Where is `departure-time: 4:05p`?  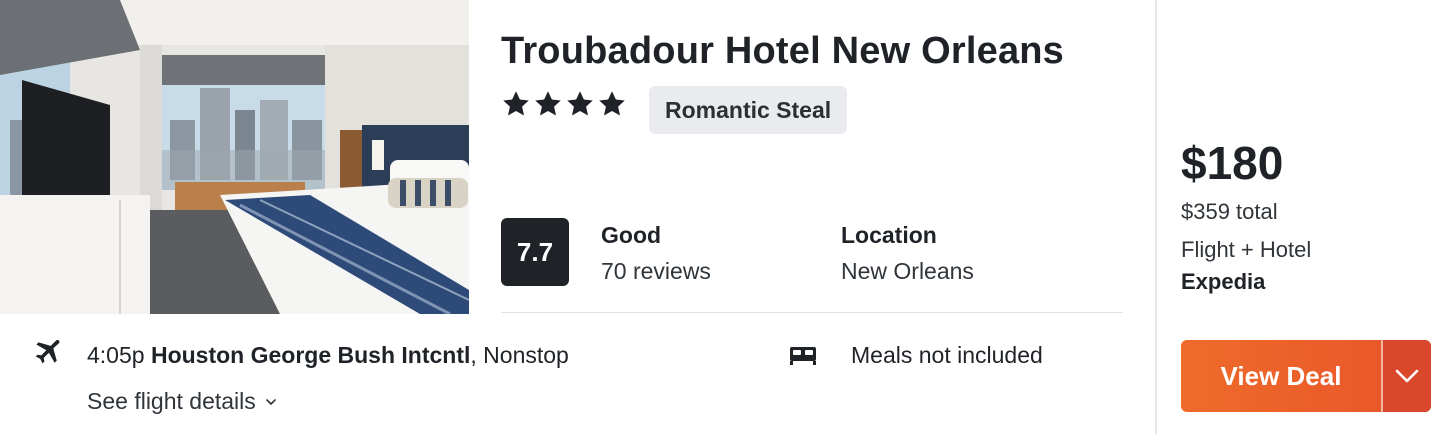
departure-time: 4:05p is located at coordinates (116, 355).